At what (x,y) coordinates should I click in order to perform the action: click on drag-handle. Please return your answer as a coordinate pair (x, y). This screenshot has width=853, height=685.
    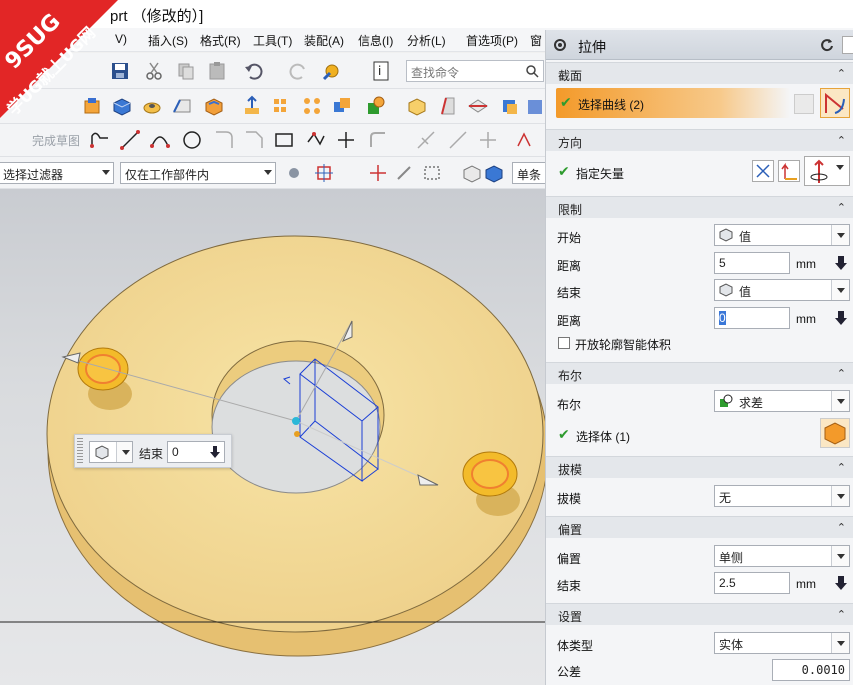
    Looking at the image, I should click on (80, 451).